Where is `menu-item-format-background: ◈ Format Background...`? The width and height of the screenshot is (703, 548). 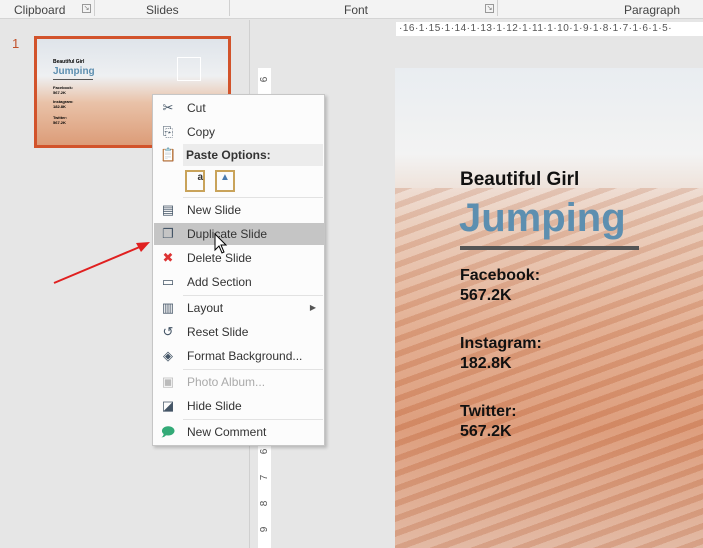 menu-item-format-background: ◈ Format Background... is located at coordinates (239, 356).